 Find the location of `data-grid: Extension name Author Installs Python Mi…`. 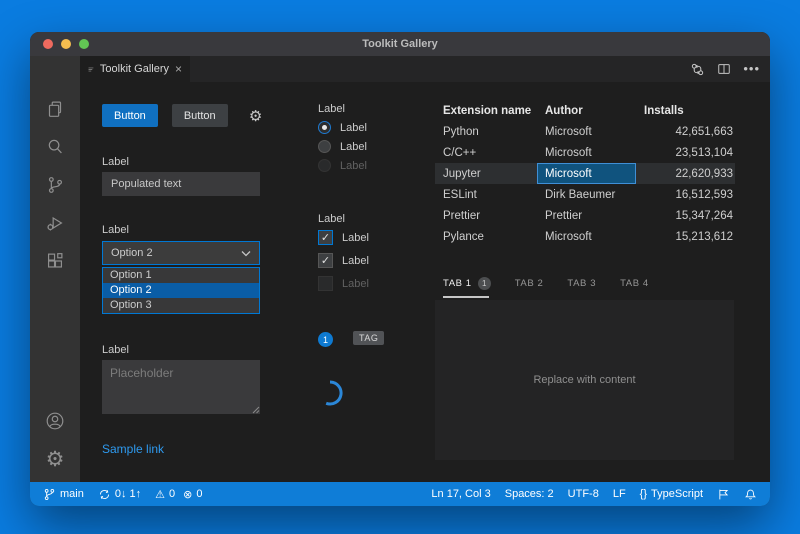

data-grid: Extension name Author Installs Python Mi… is located at coordinates (585, 173).